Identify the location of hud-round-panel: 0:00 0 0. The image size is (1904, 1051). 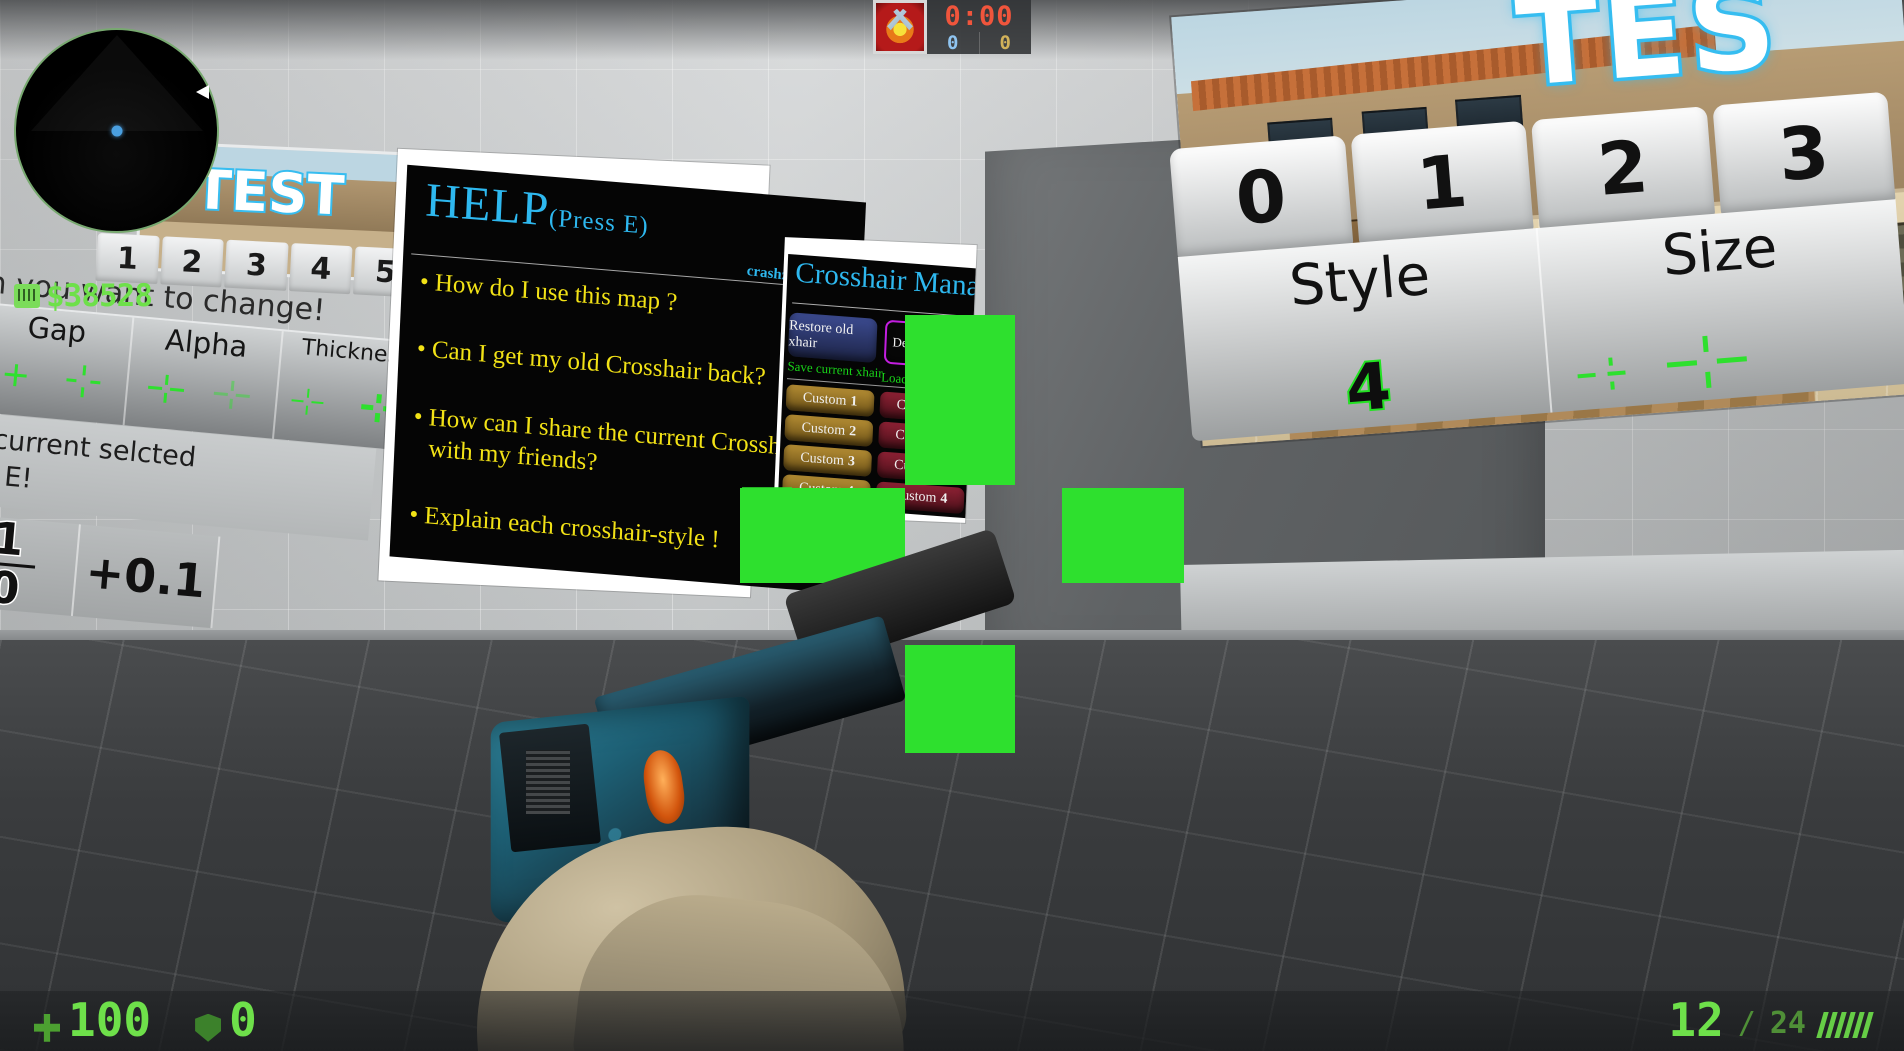
(952, 27).